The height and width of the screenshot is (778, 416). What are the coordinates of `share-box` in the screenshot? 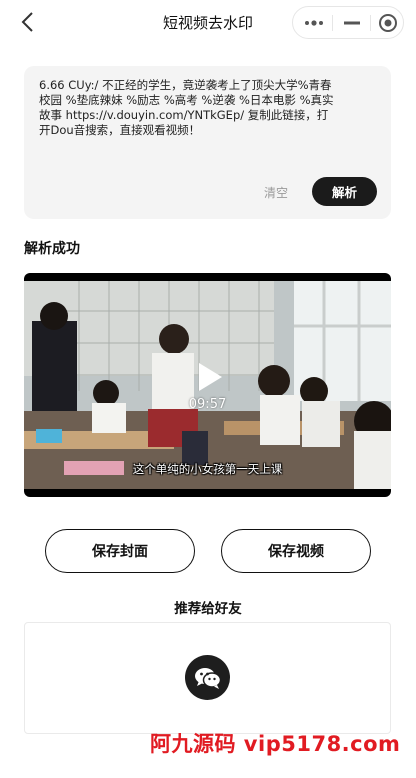 It's located at (207, 678).